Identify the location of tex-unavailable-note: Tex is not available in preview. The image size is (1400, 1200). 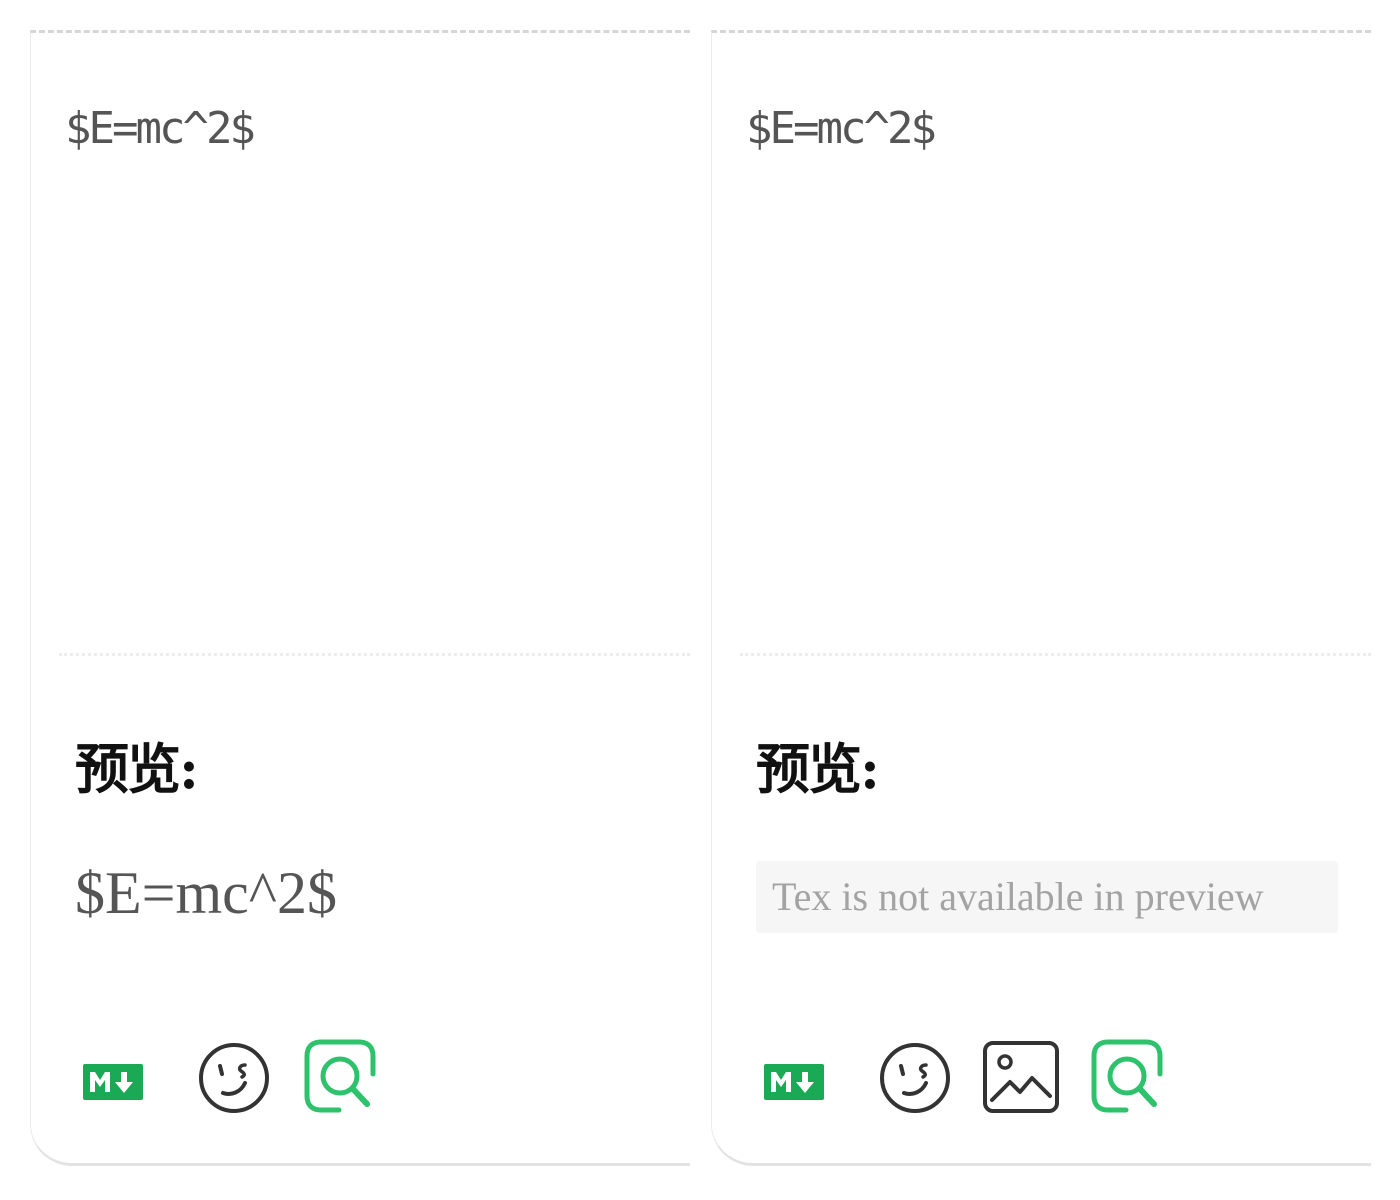
(1047, 897).